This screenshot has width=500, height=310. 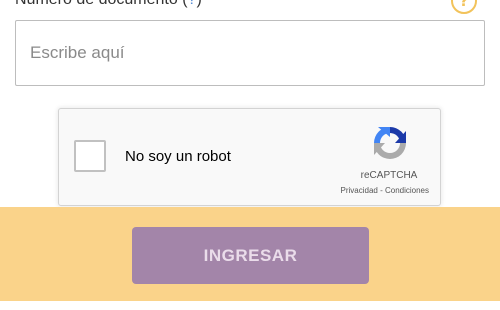 I want to click on login-submit-button: INGRESAR, so click(x=250, y=255).